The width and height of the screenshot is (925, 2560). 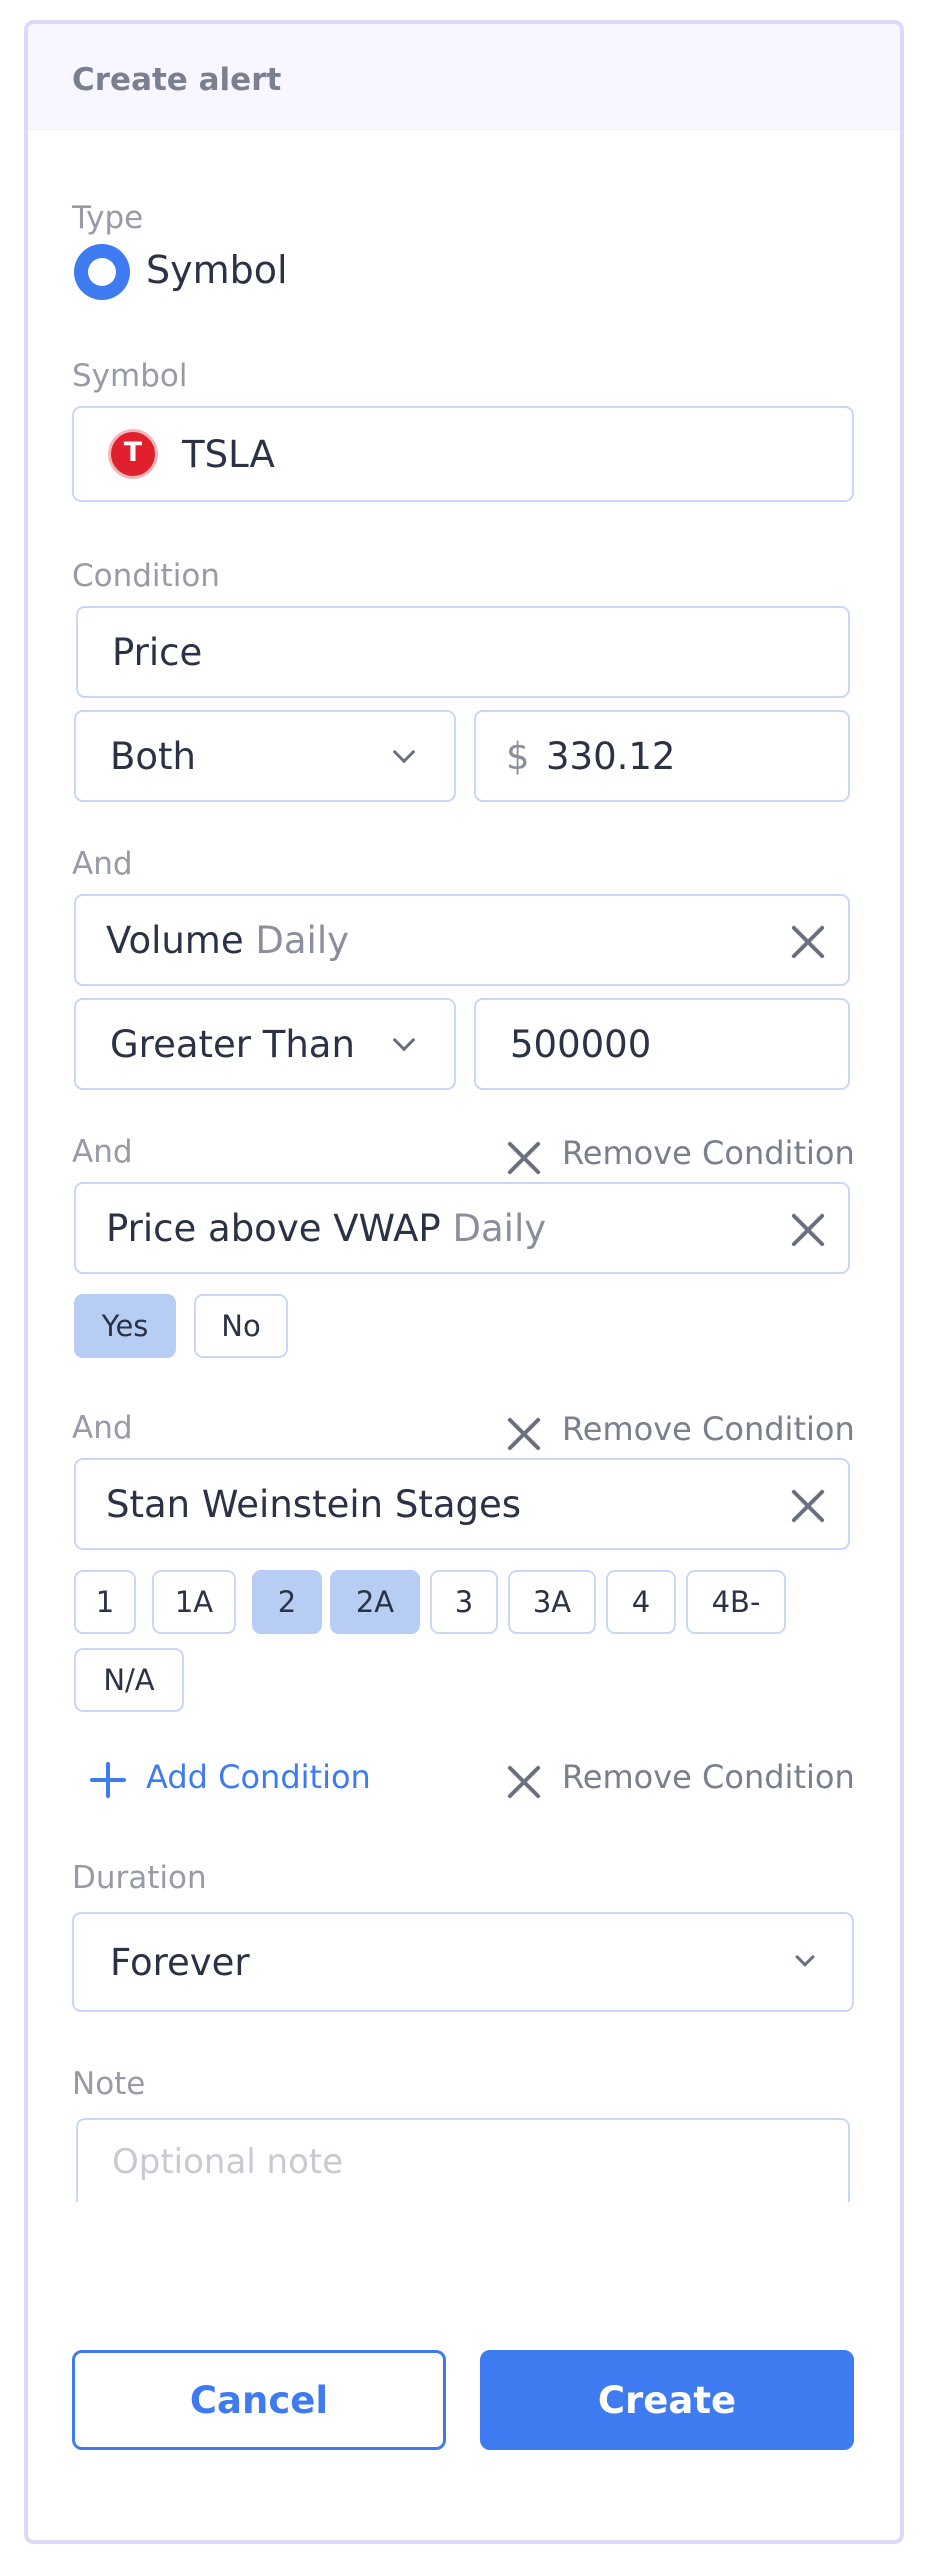 I want to click on stage-option: N/A, so click(x=129, y=1680).